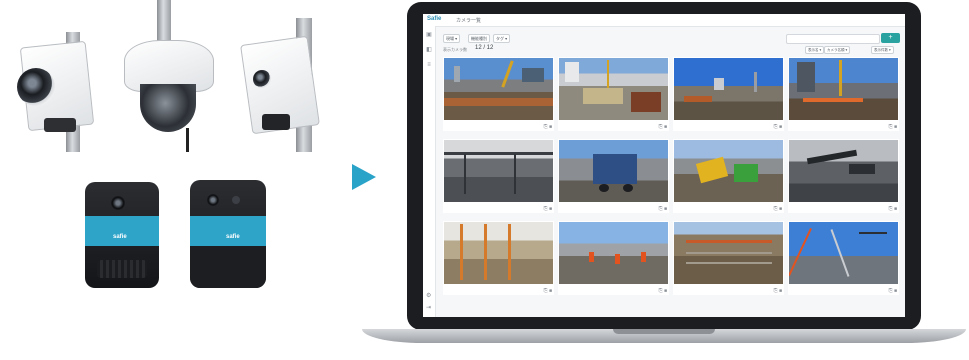 Image resolution: width=969 pixels, height=360 pixels. I want to click on filter-type: 機能種別, so click(479, 38).